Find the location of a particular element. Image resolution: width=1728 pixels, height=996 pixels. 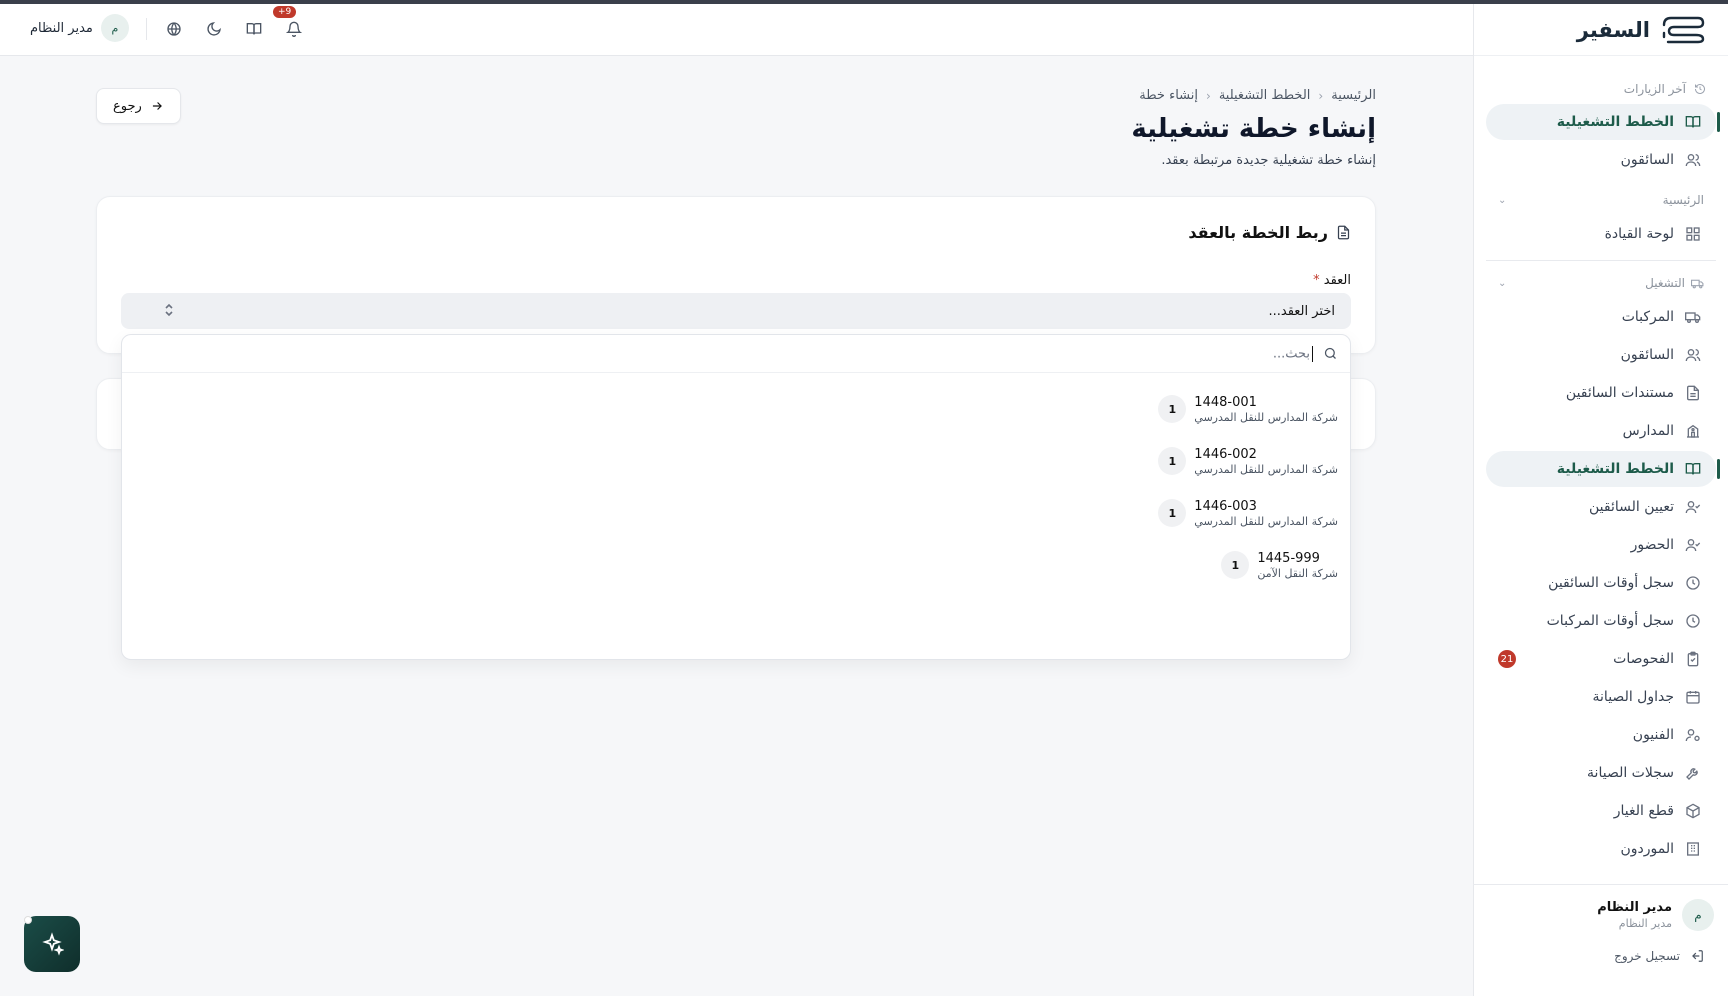

list-item: 1 1445-999 شركة النقل الآمن is located at coordinates (736, 565).